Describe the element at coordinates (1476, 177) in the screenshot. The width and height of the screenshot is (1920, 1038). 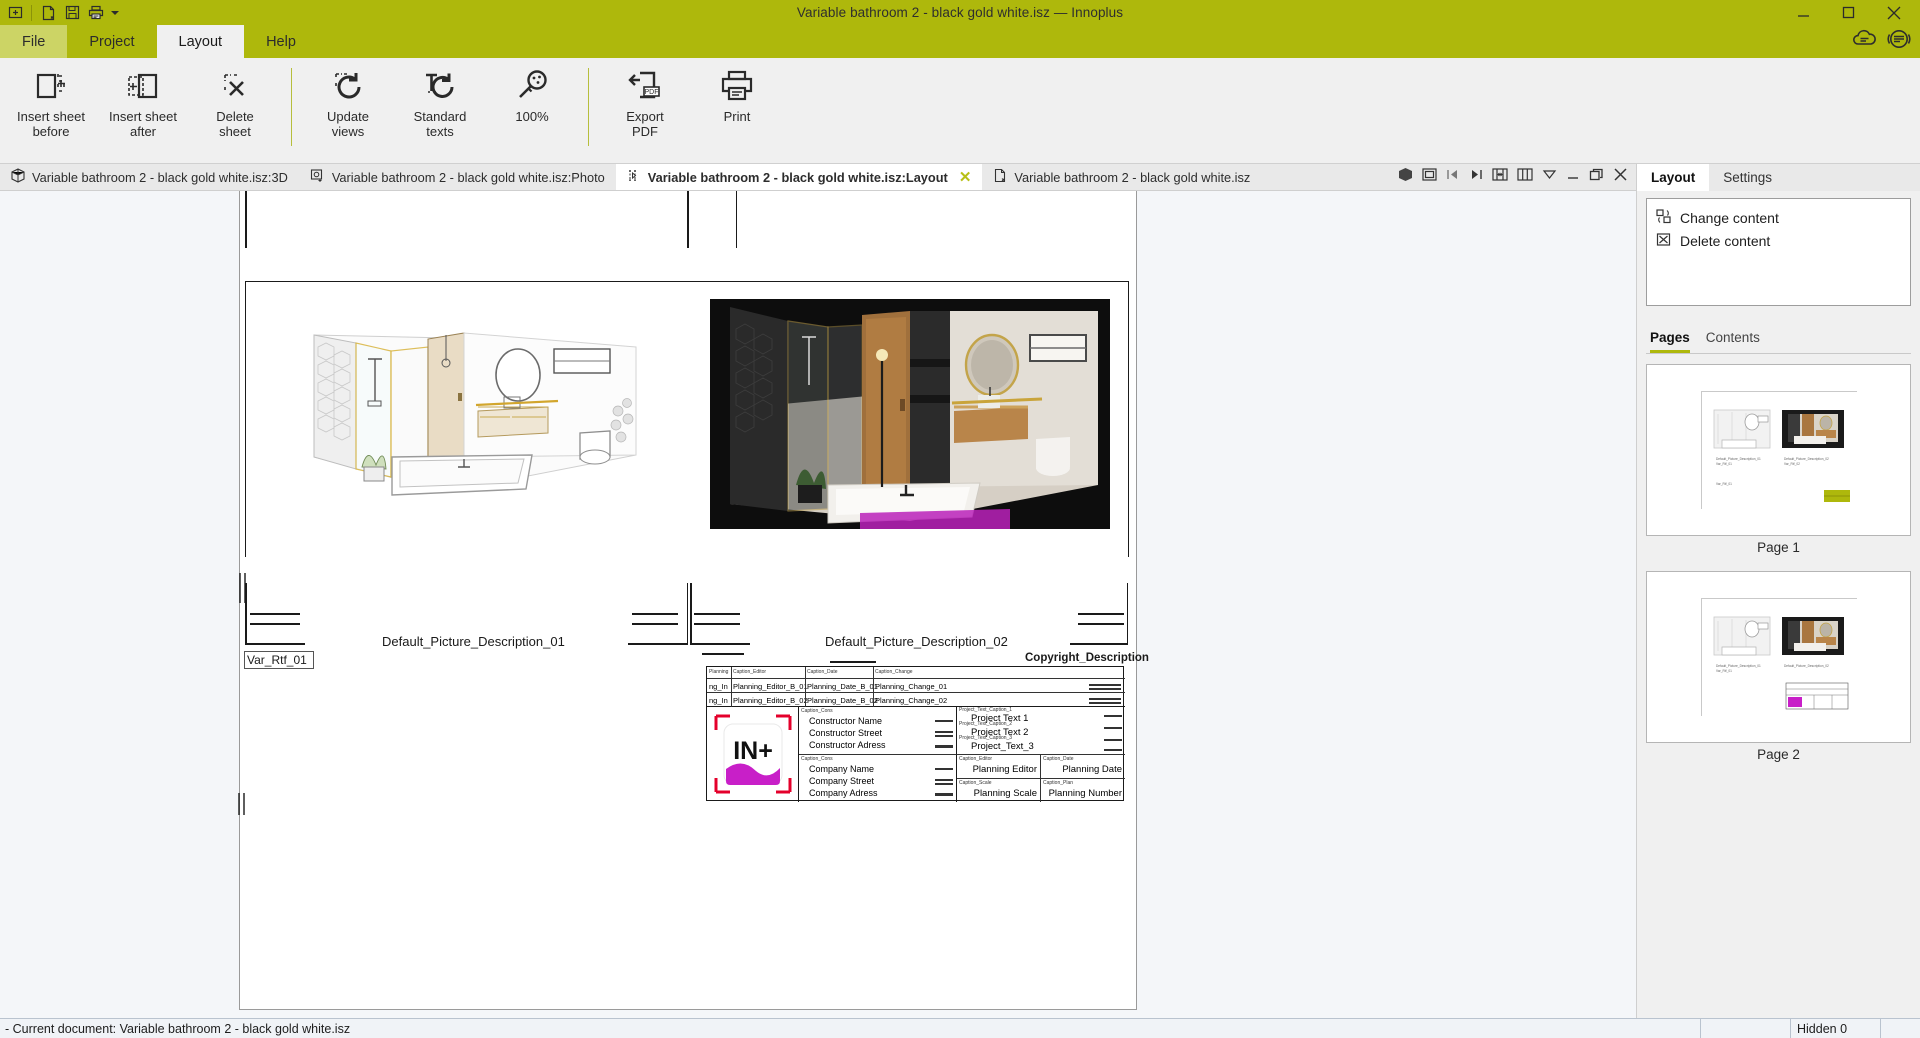
I see `next-page-icon` at that location.